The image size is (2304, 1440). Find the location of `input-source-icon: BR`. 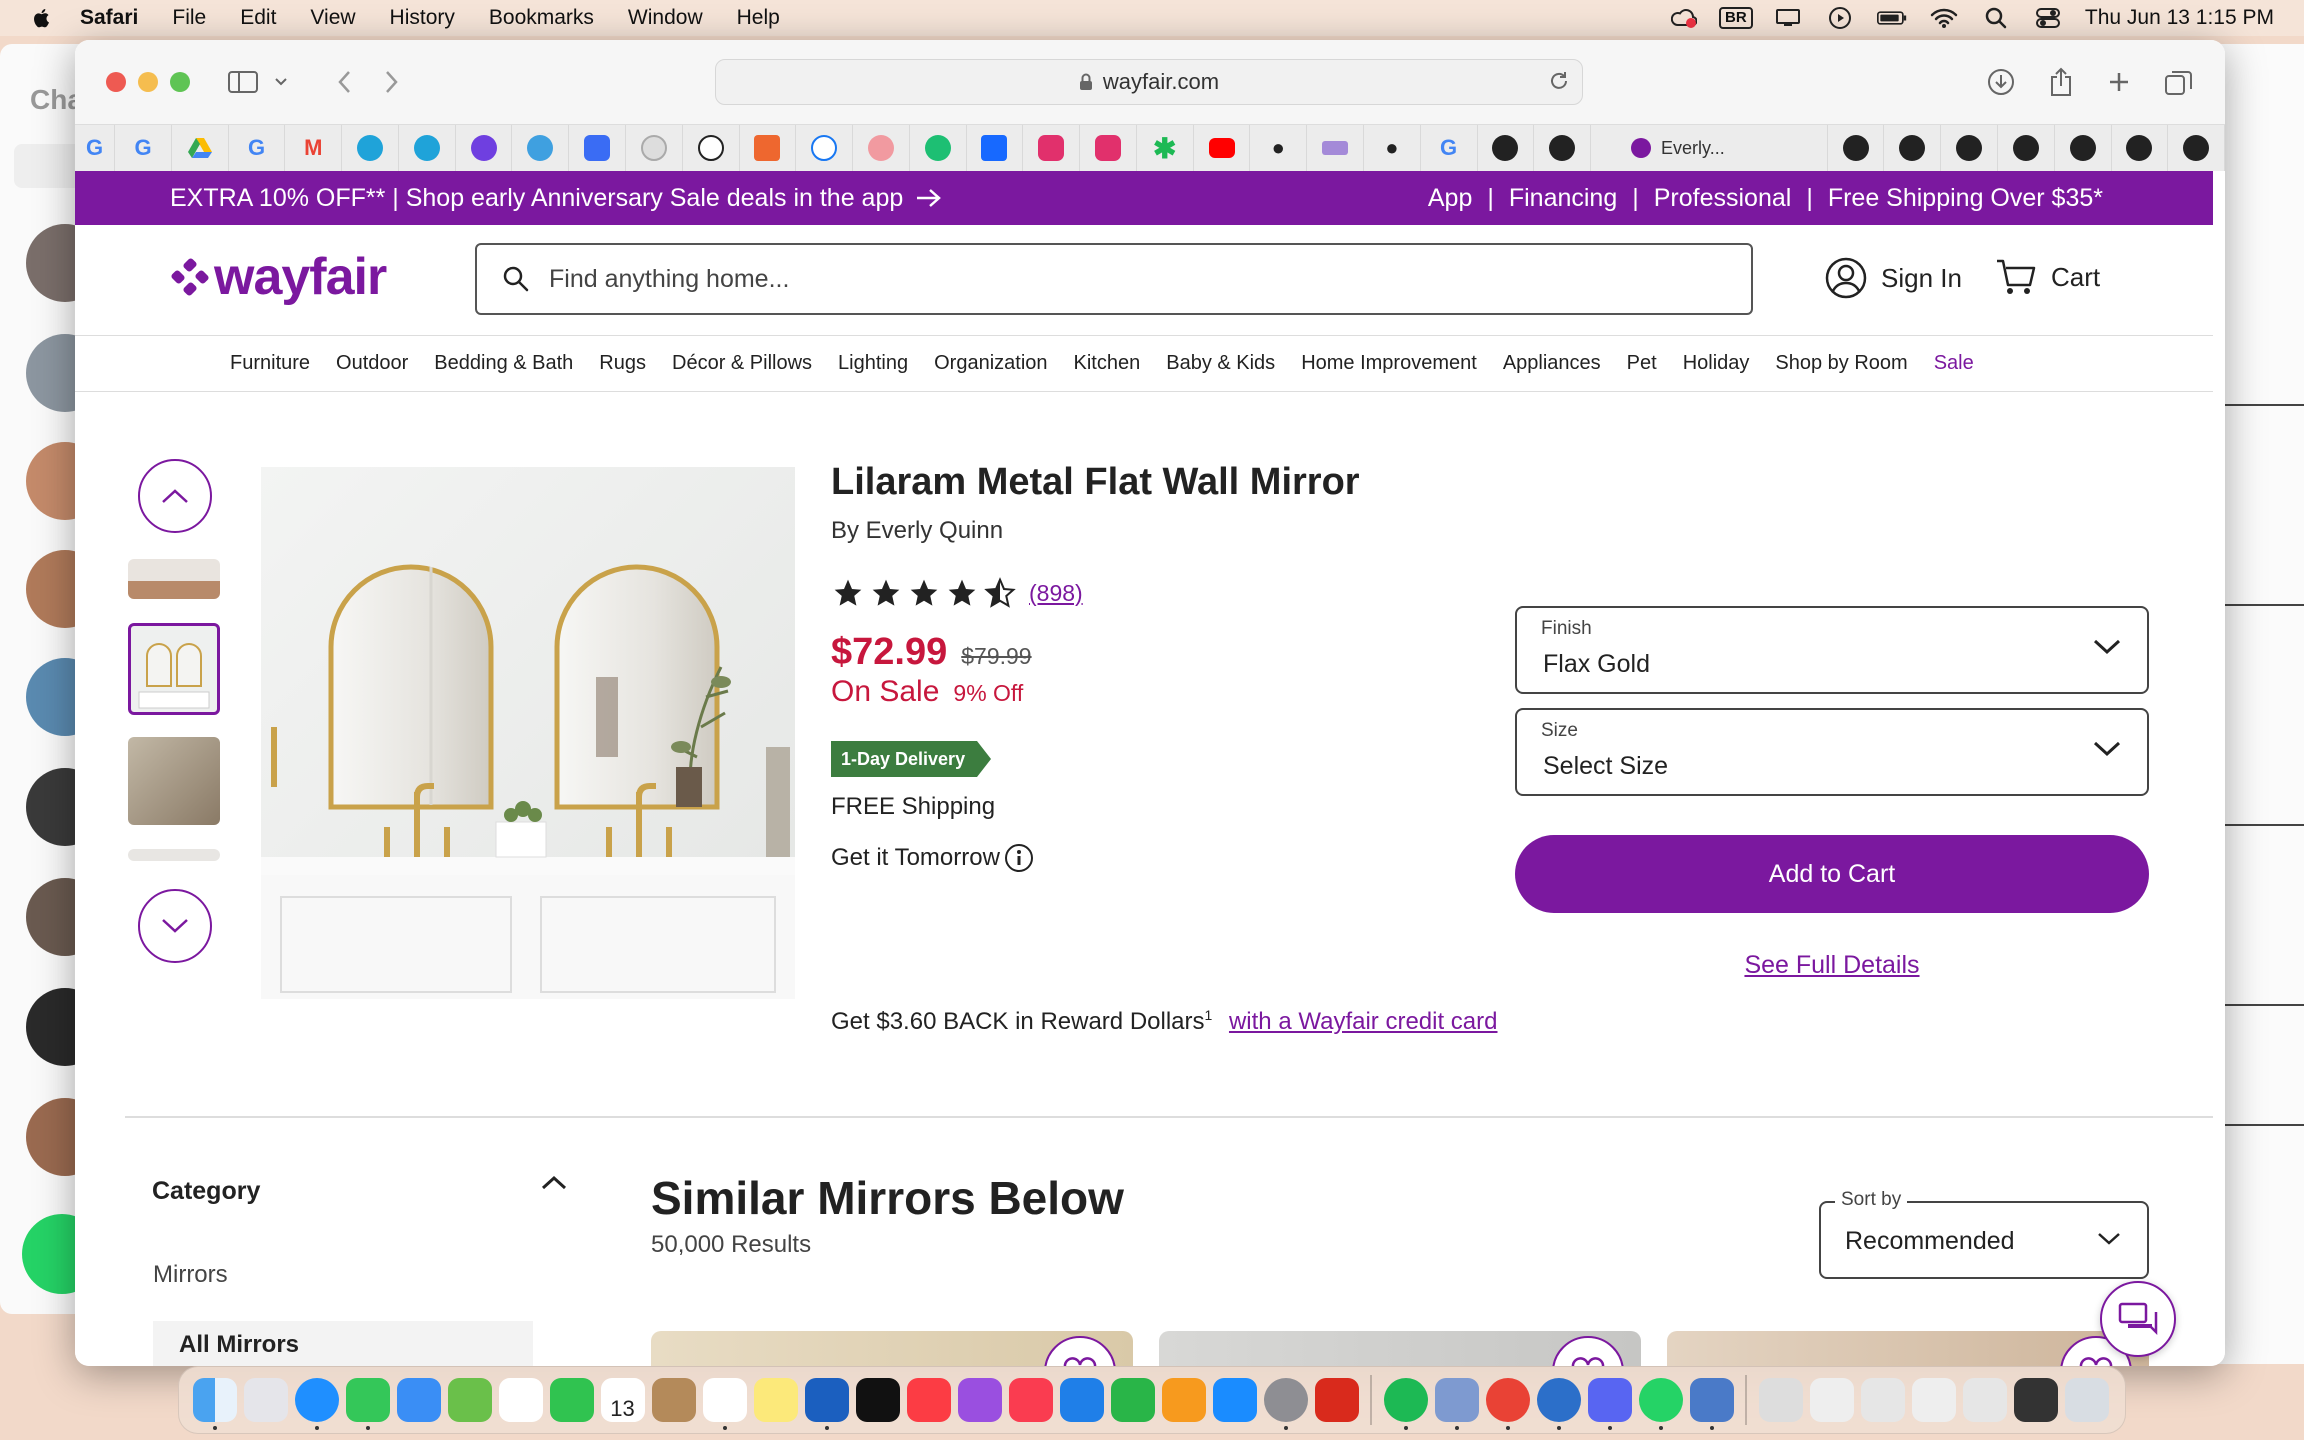

input-source-icon: BR is located at coordinates (1736, 18).